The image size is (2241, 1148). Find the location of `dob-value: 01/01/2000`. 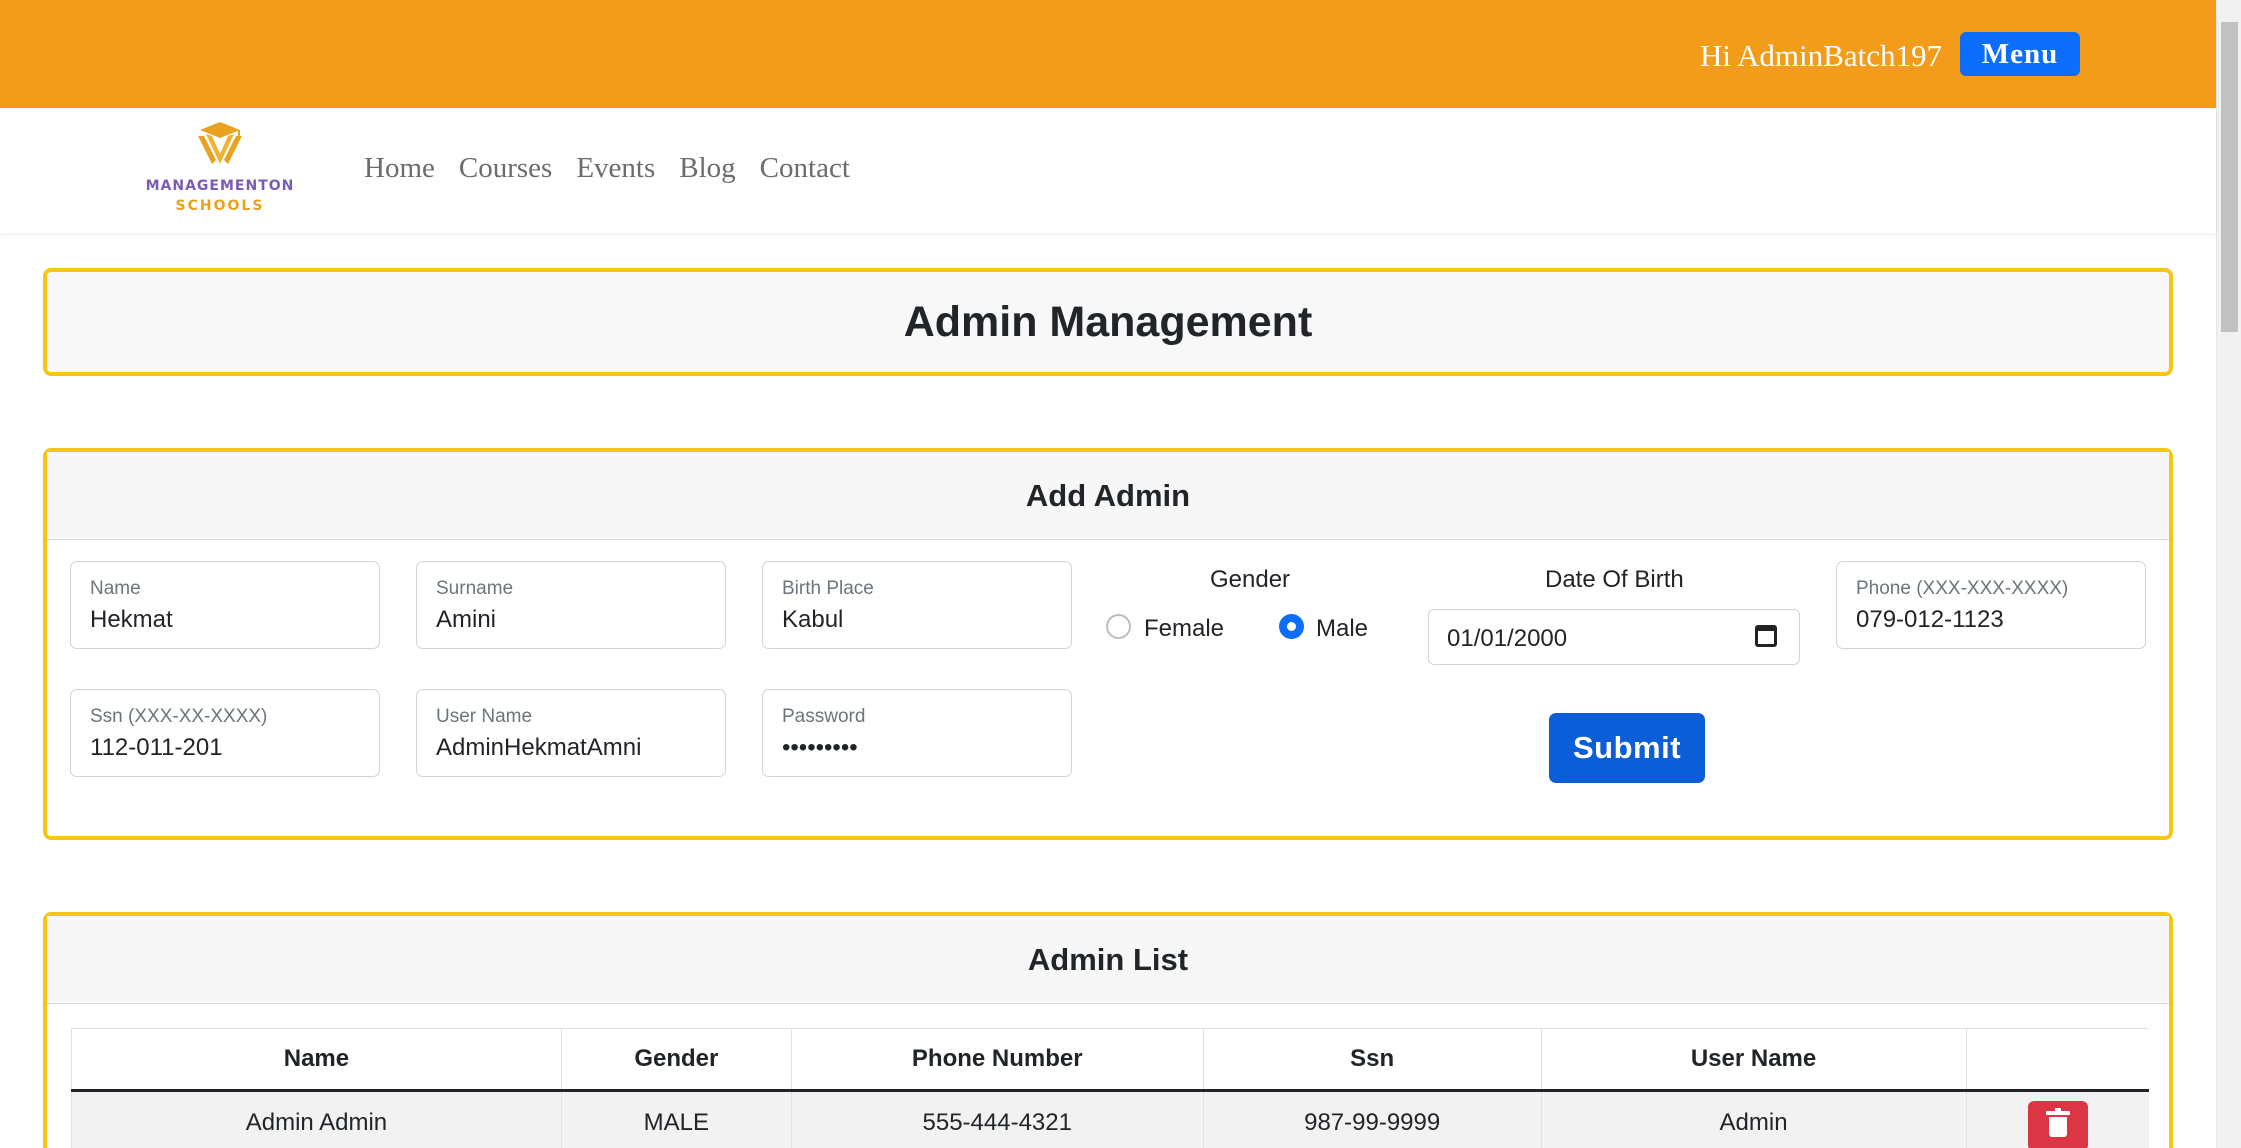

dob-value: 01/01/2000 is located at coordinates (1507, 638).